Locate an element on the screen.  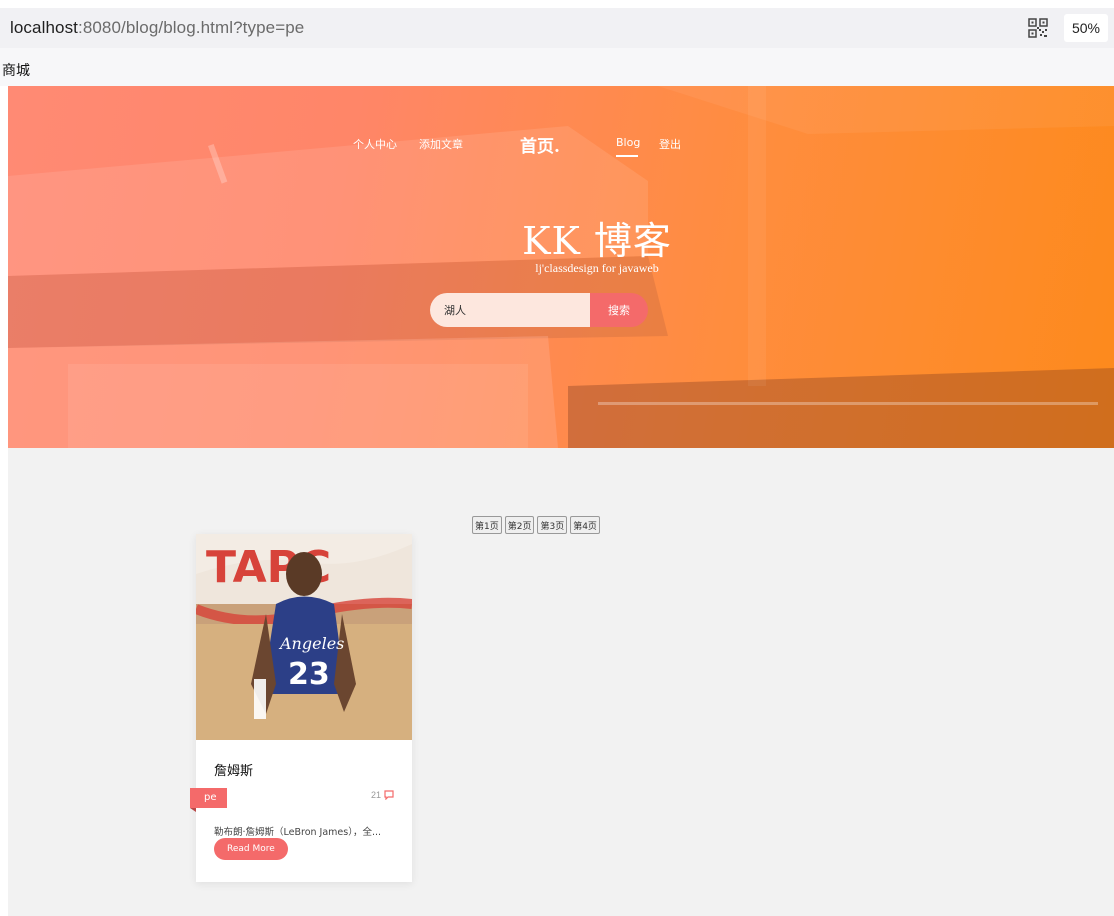
search-form: 搜索 is located at coordinates (539, 310).